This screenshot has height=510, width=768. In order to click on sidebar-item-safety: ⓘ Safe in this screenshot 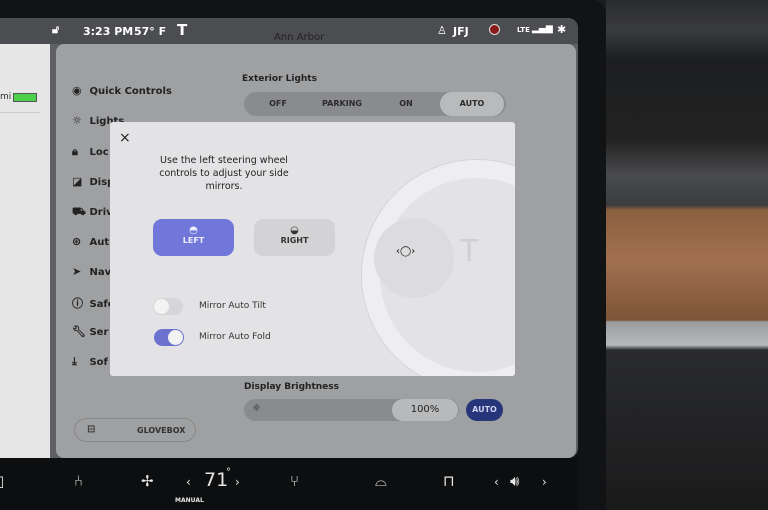, I will do `click(93, 303)`.